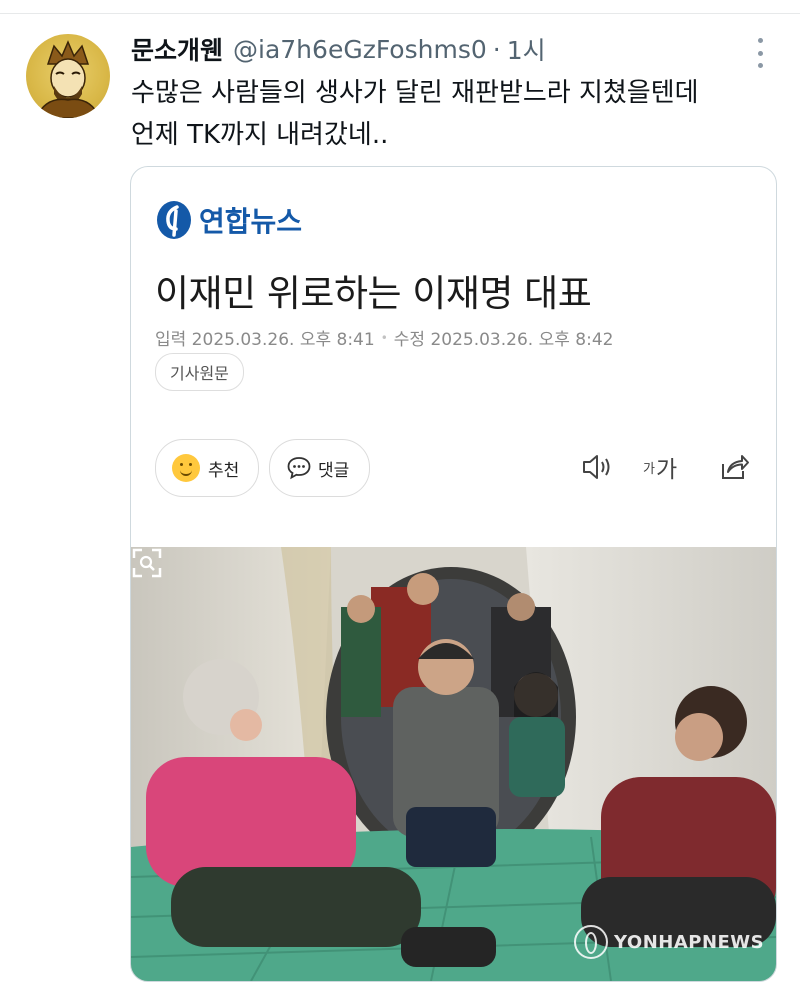  I want to click on font-large-label: 가, so click(666, 470).